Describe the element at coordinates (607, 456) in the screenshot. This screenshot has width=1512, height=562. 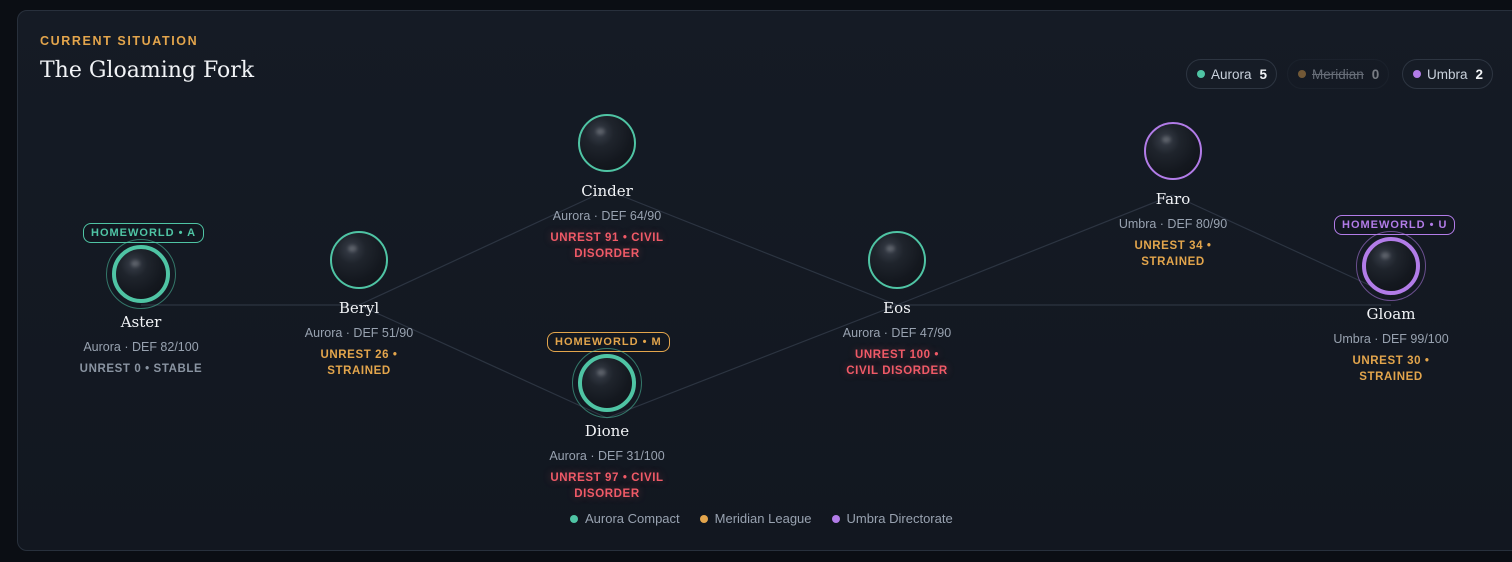
I see `planet-meta: Aurora · DEF 31/100` at that location.